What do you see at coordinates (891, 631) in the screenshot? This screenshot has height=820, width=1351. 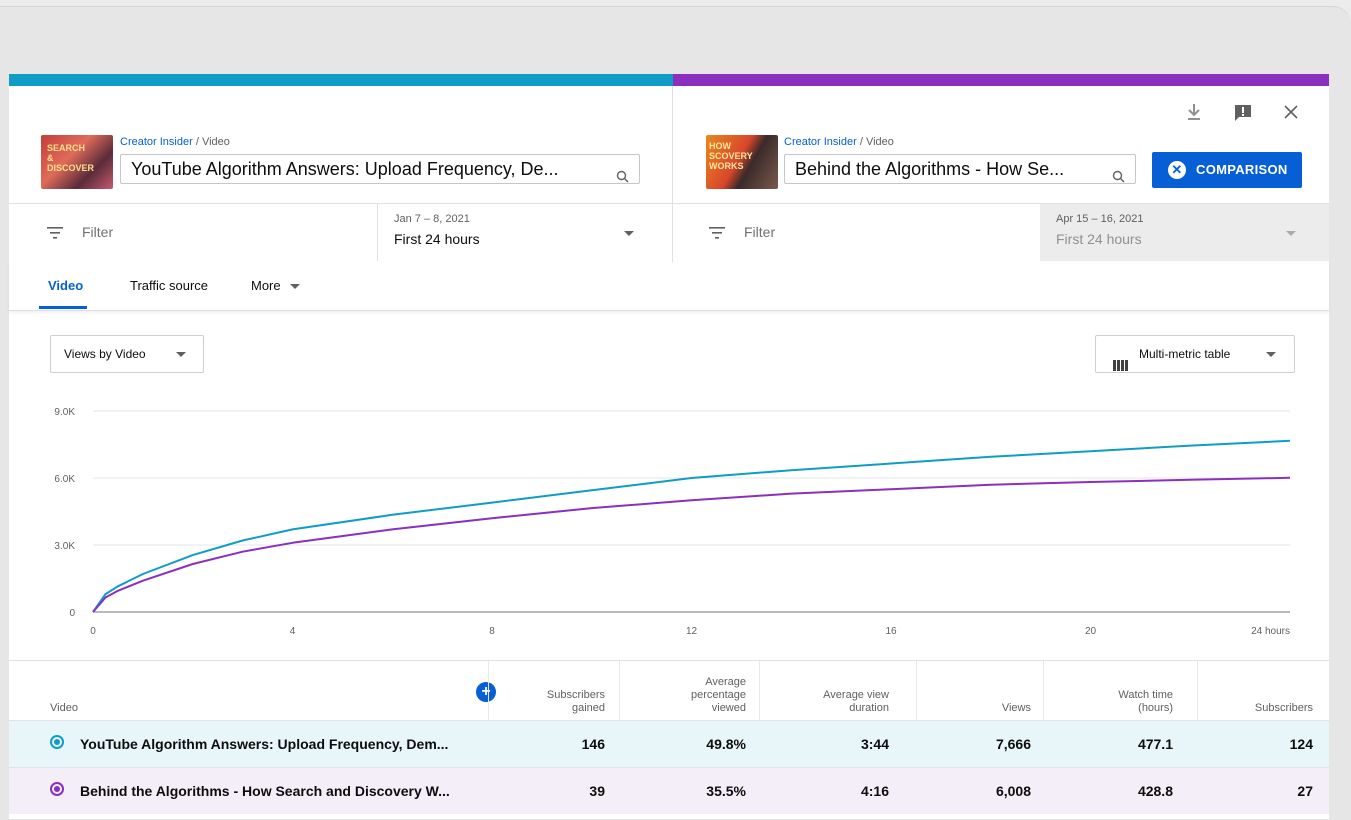 I see `x-tick-label: 16` at bounding box center [891, 631].